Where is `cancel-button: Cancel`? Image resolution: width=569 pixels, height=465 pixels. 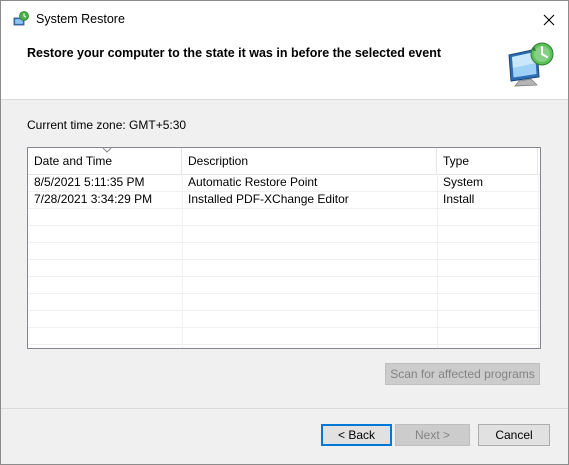
cancel-button: Cancel is located at coordinates (514, 435).